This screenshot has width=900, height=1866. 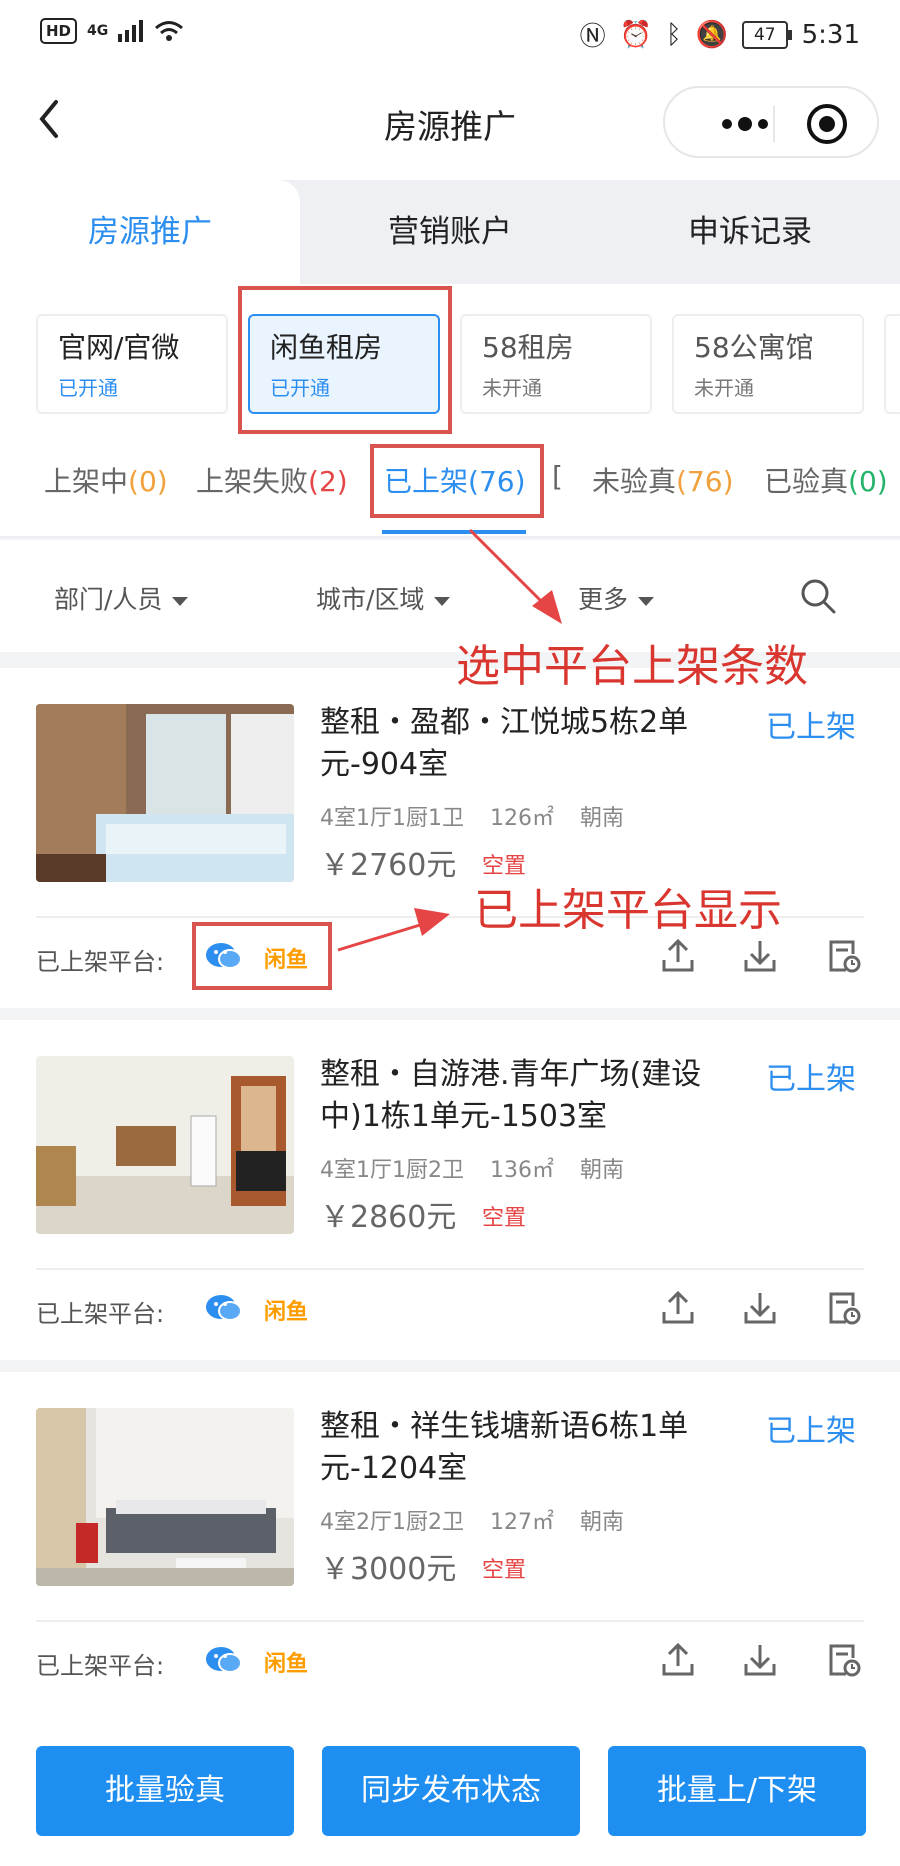 What do you see at coordinates (616, 598) in the screenshot?
I see `filter-more: 更多` at bounding box center [616, 598].